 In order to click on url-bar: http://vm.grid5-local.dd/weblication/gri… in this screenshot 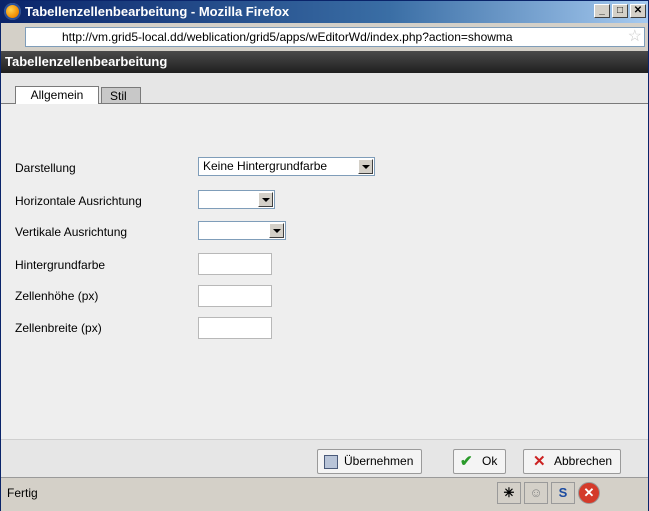, I will do `click(324, 37)`.